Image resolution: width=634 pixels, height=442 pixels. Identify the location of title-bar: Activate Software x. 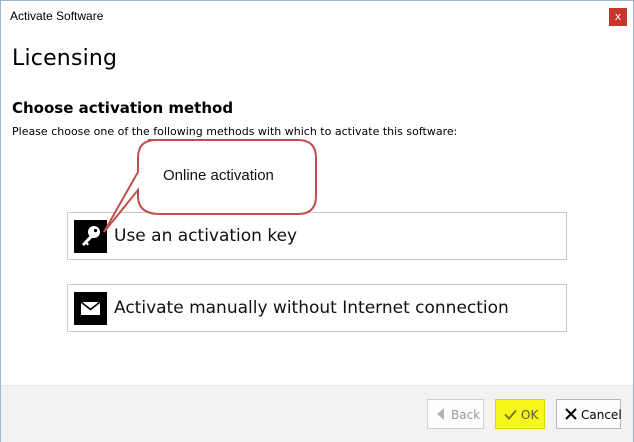
(317, 16).